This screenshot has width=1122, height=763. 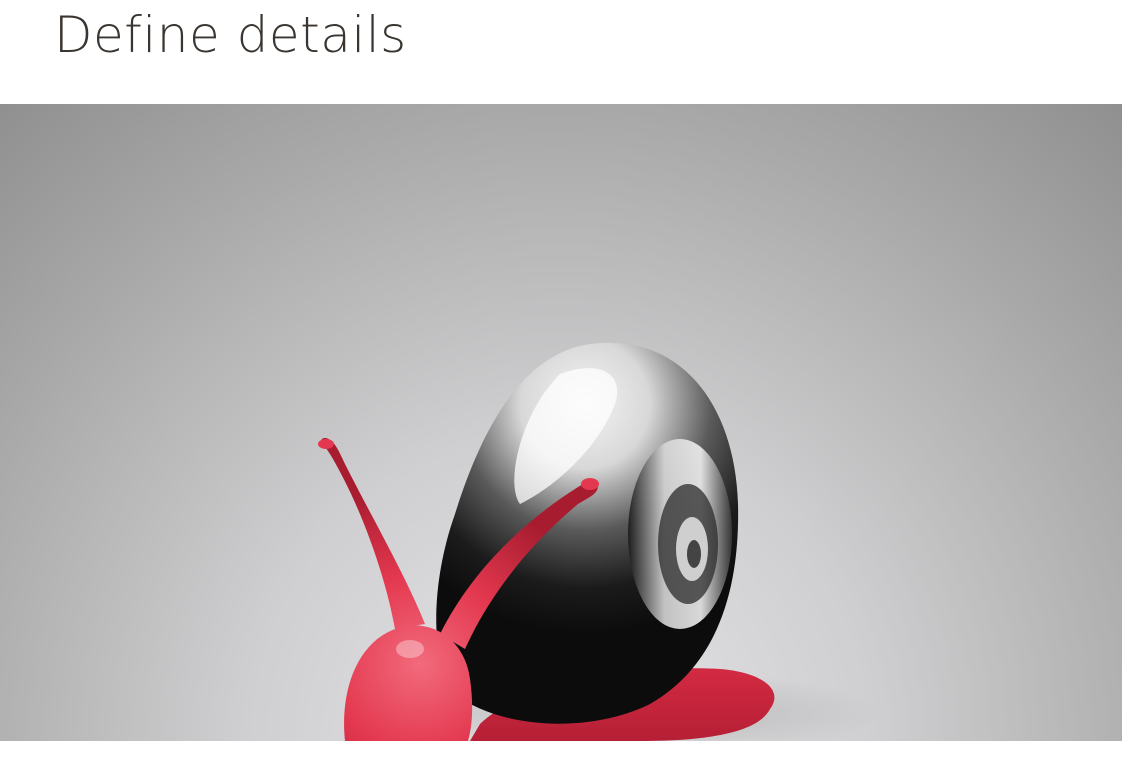 What do you see at coordinates (326, 444) in the screenshot?
I see `tentacle-tip-left` at bounding box center [326, 444].